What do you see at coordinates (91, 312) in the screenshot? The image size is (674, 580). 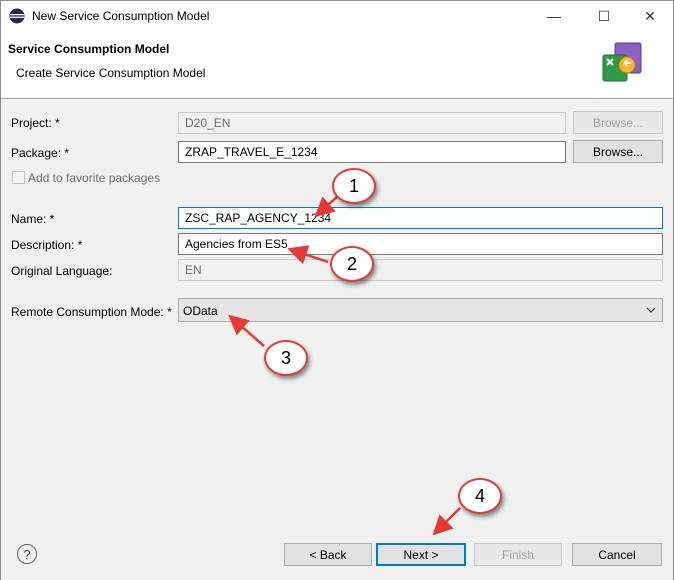 I see `mode-label: Remote Consumption Mode: *` at bounding box center [91, 312].